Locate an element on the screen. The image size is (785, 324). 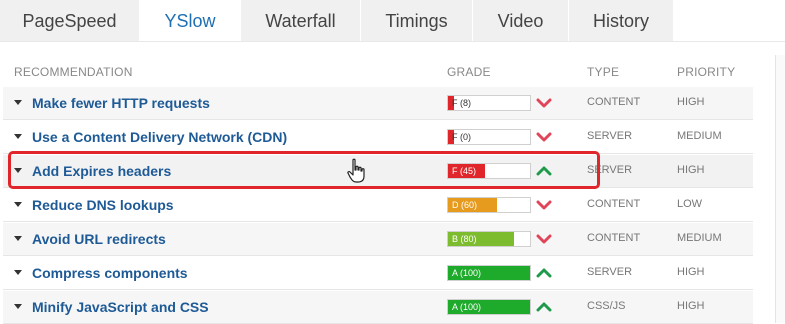
grade-label: B (80) is located at coordinates (464, 239).